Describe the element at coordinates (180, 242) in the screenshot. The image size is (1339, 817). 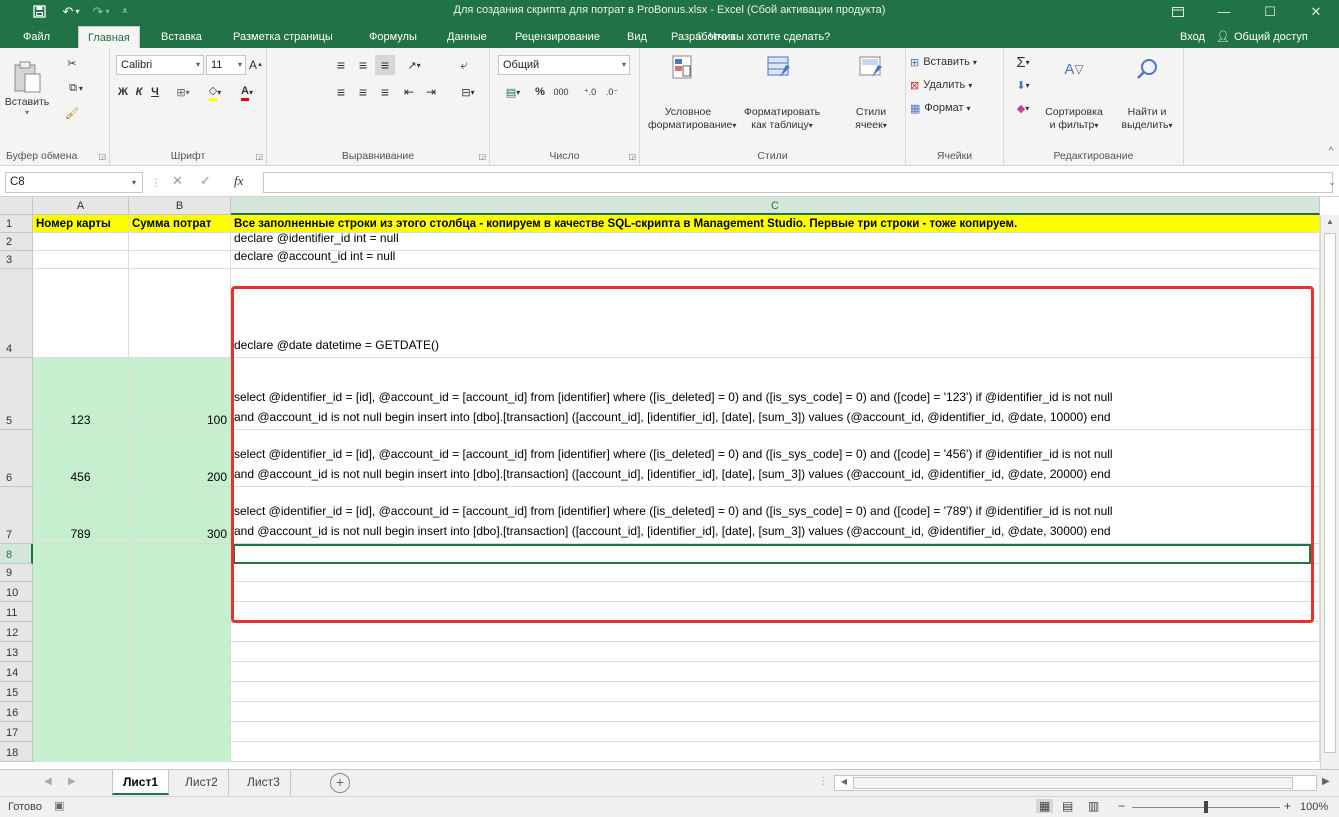
I see `cell-b2` at that location.